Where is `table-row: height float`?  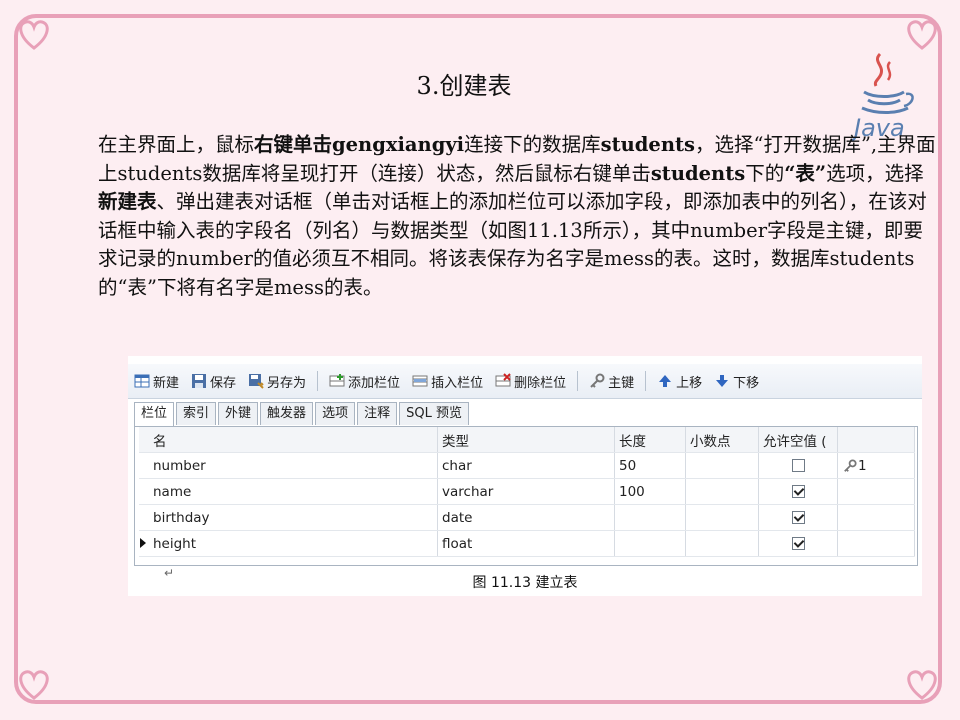
table-row: height float is located at coordinates (527, 543).